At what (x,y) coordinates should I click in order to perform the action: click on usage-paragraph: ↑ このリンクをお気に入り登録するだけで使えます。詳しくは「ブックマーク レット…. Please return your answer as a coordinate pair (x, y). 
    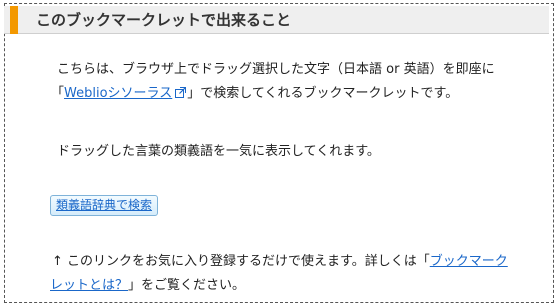
    Looking at the image, I should click on (279, 274).